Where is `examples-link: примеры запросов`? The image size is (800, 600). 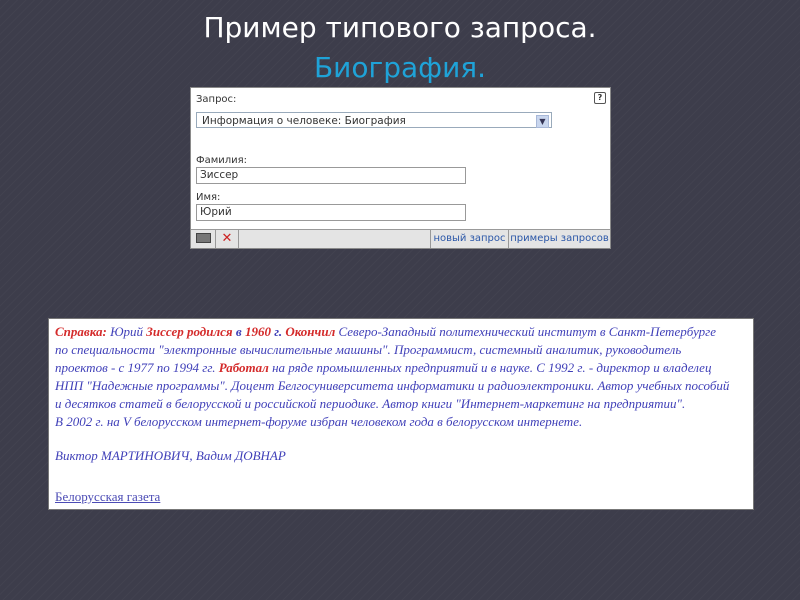 examples-link: примеры запросов is located at coordinates (559, 238).